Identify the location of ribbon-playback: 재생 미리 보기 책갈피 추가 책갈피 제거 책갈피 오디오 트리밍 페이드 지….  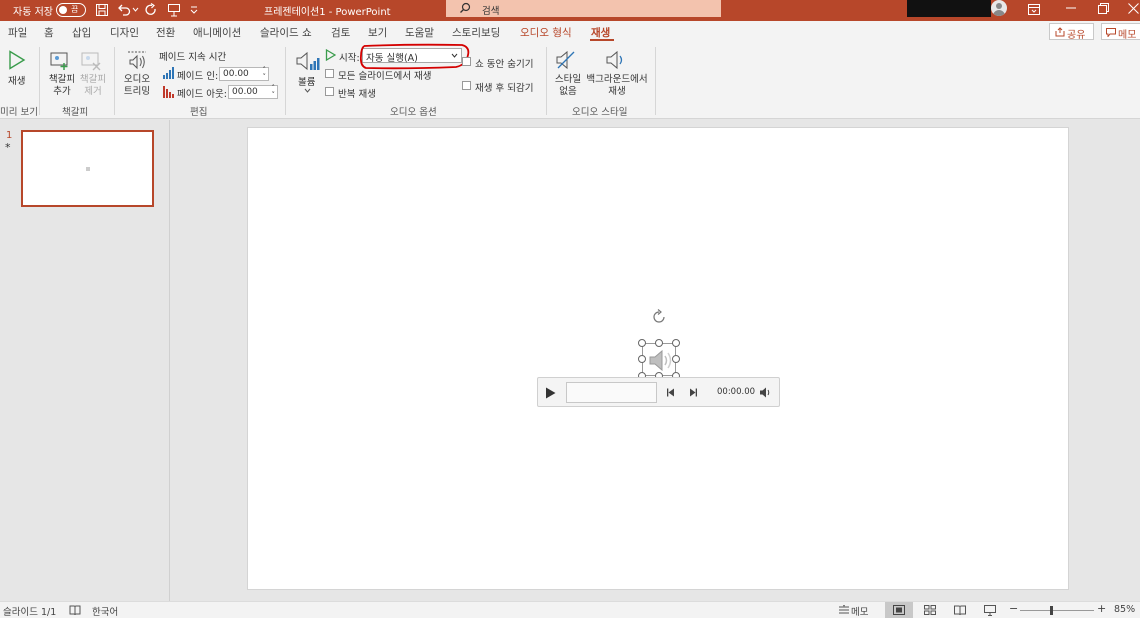
(570, 81).